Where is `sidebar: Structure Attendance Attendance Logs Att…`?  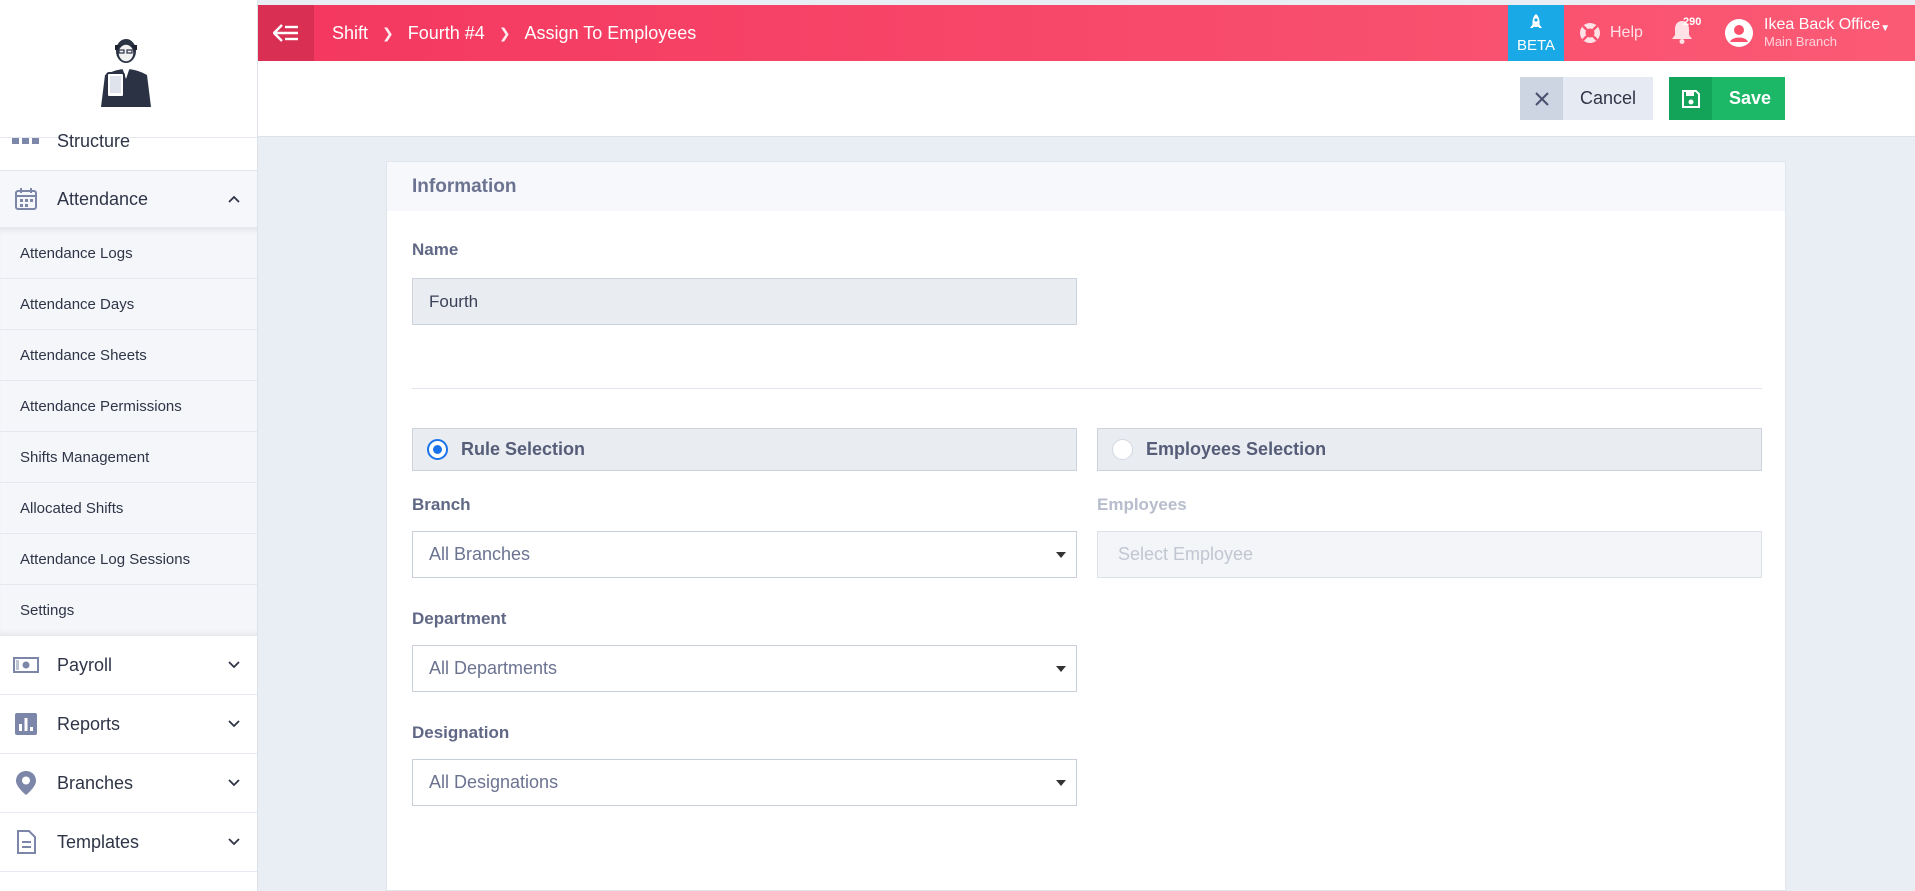
sidebar: Structure Attendance Attendance Logs Att… is located at coordinates (129, 445).